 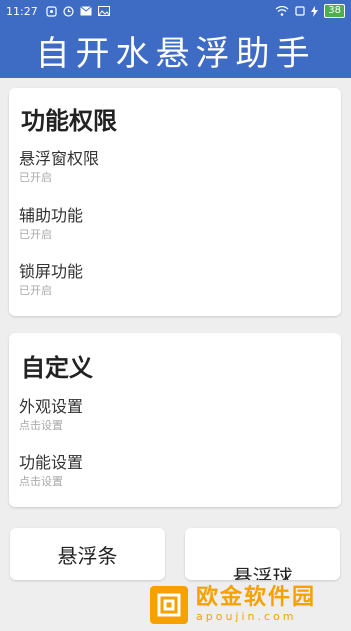 I want to click on status-icons-left, so click(x=78, y=11).